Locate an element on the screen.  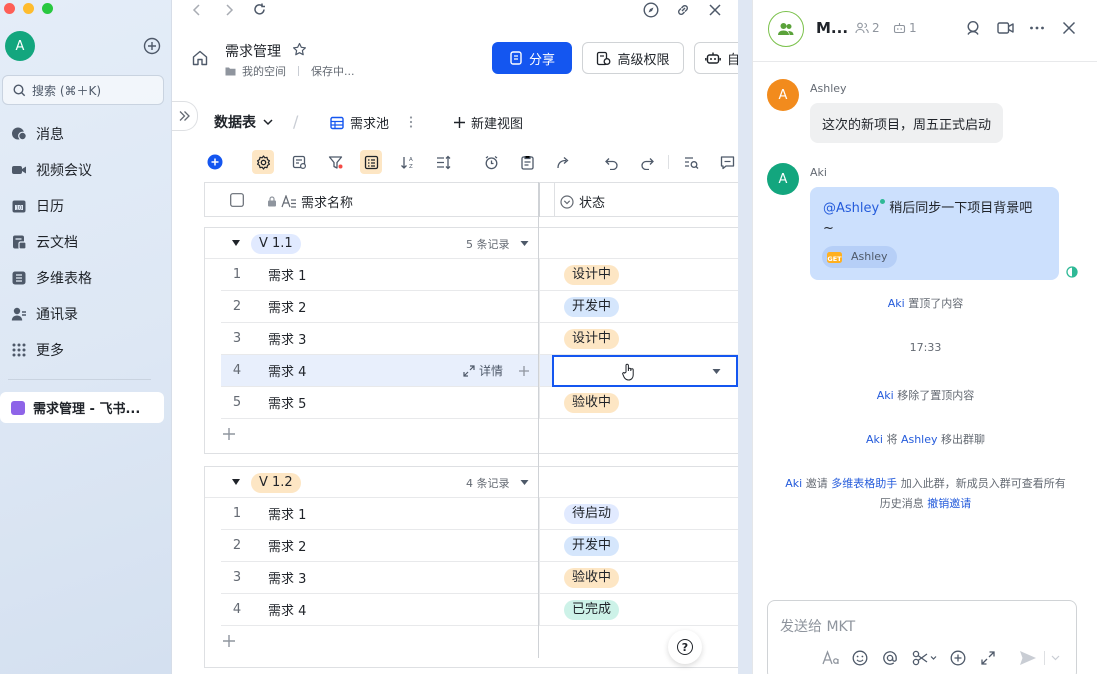
back-icon is located at coordinates (197, 10).